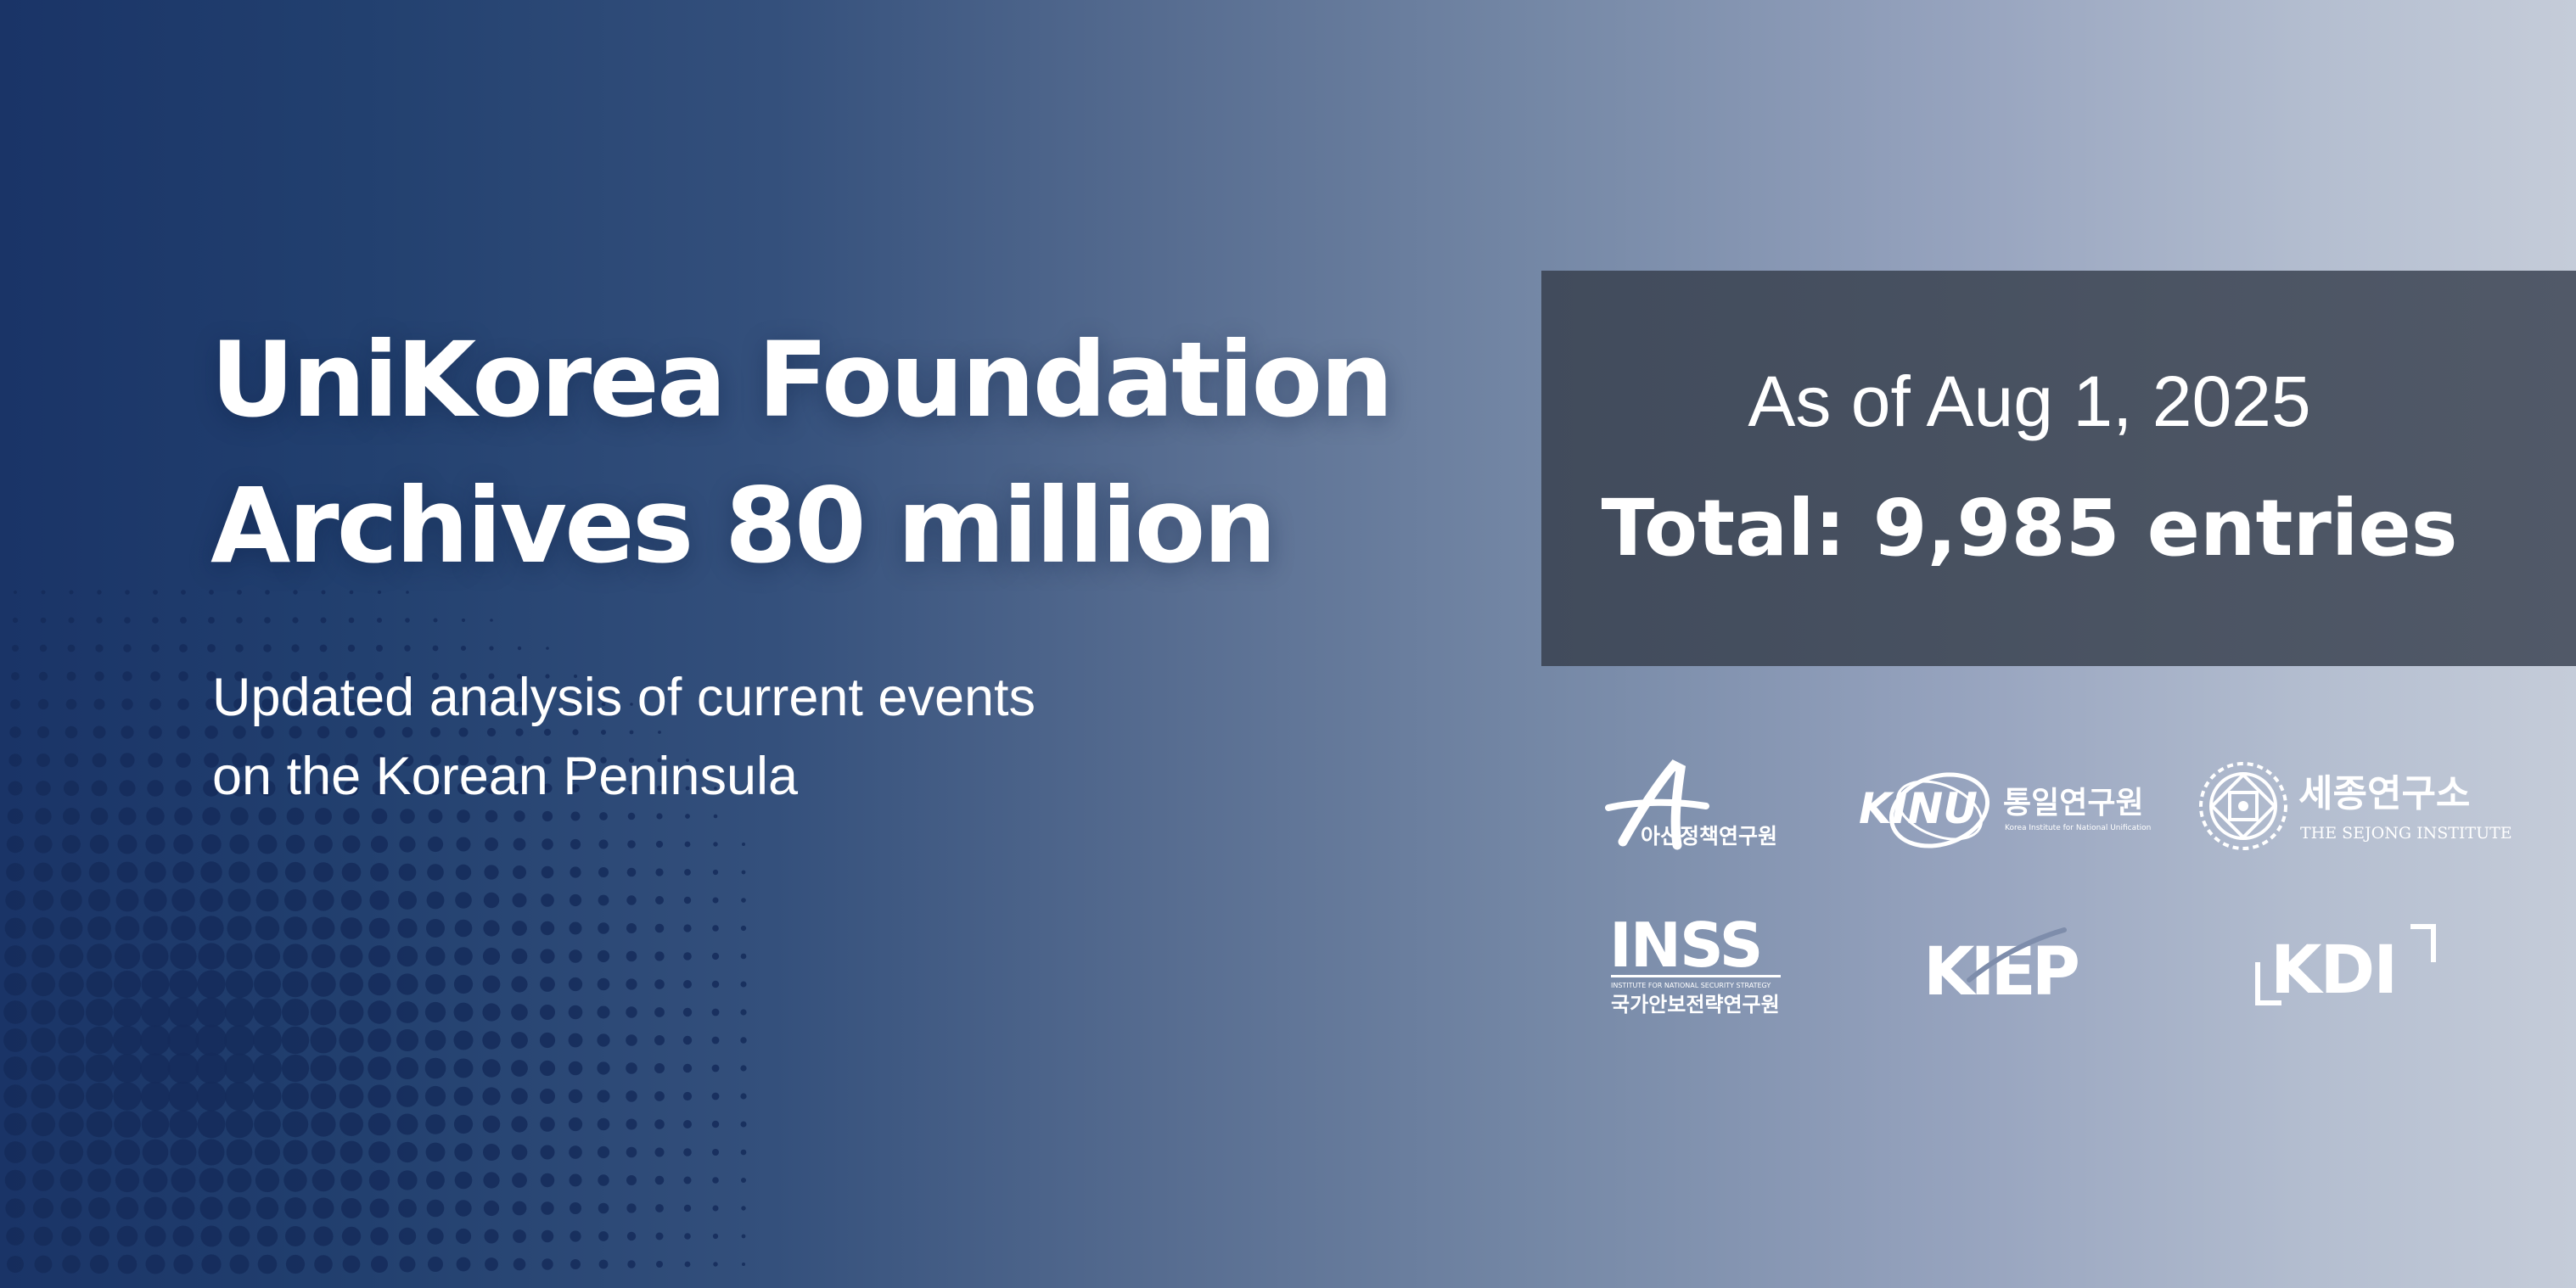 This screenshot has height=1288, width=2576. What do you see at coordinates (802, 380) in the screenshot?
I see `headline-line-1: UniKorea Foundation` at bounding box center [802, 380].